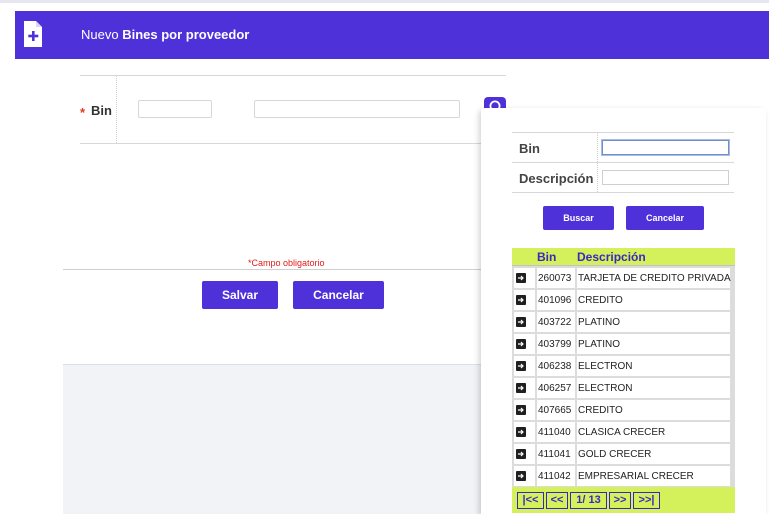 Image resolution: width=769 pixels, height=514 pixels. Describe the element at coordinates (529, 148) in the screenshot. I see `filter-bin-label: Bin` at that location.